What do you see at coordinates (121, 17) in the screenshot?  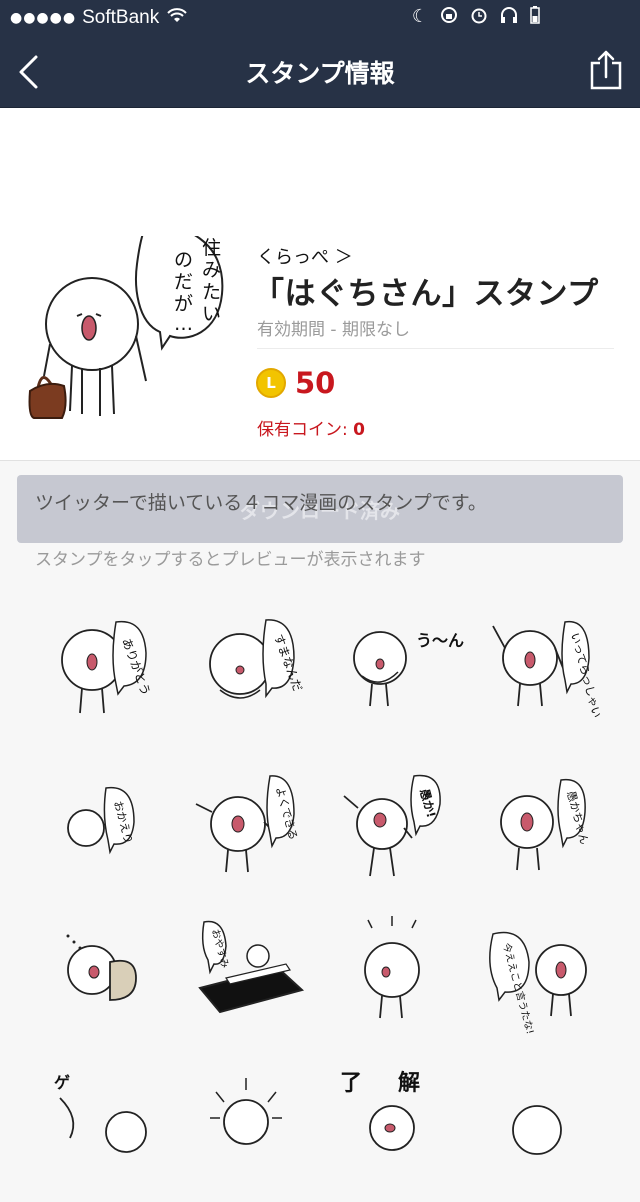 I see `carrier-name: SoftBank` at bounding box center [121, 17].